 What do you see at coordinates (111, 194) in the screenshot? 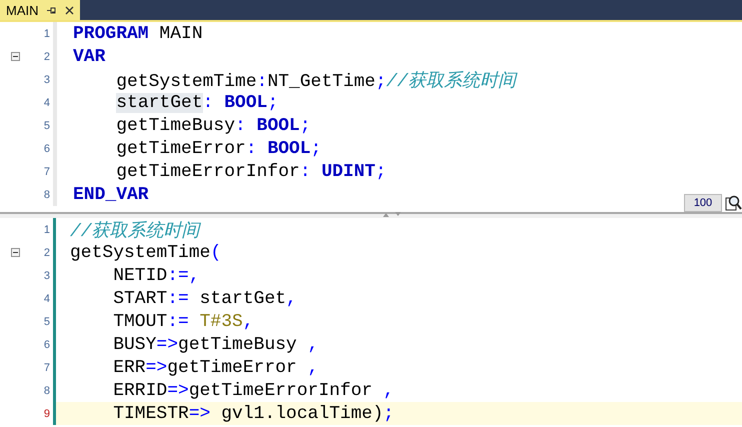
I see `code-line: END_VAR` at bounding box center [111, 194].